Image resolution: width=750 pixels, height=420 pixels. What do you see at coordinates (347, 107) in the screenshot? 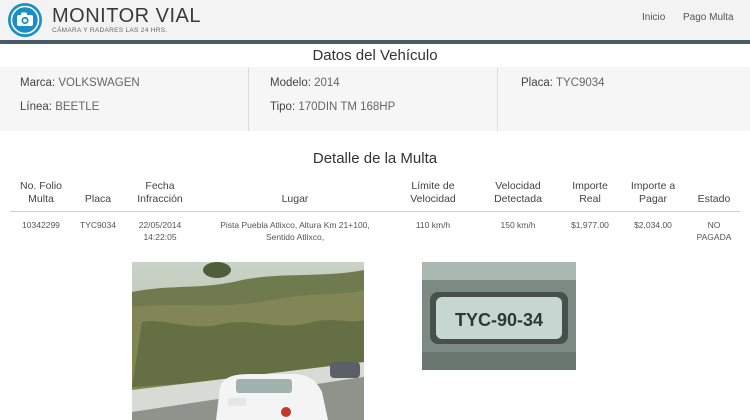
I see `field-value: 170DIN TM 168HP` at bounding box center [347, 107].